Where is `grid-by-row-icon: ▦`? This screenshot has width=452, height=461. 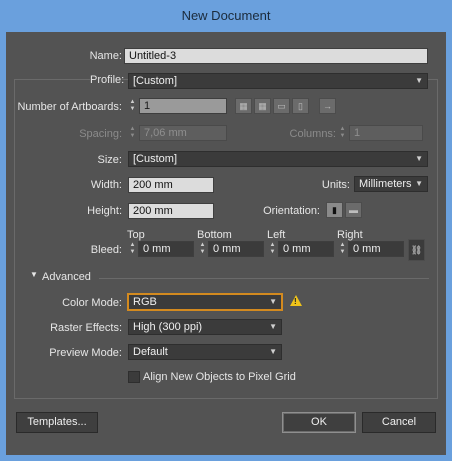 grid-by-row-icon: ▦ is located at coordinates (243, 106).